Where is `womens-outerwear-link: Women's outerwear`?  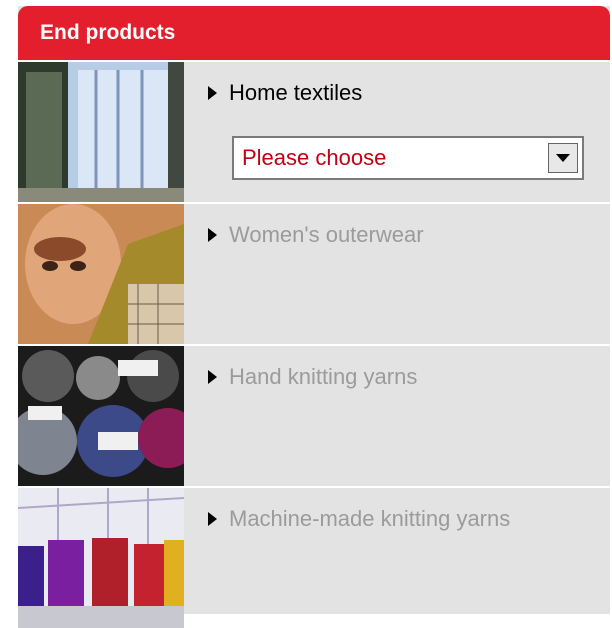
womens-outerwear-link: Women's outerwear is located at coordinates (316, 235).